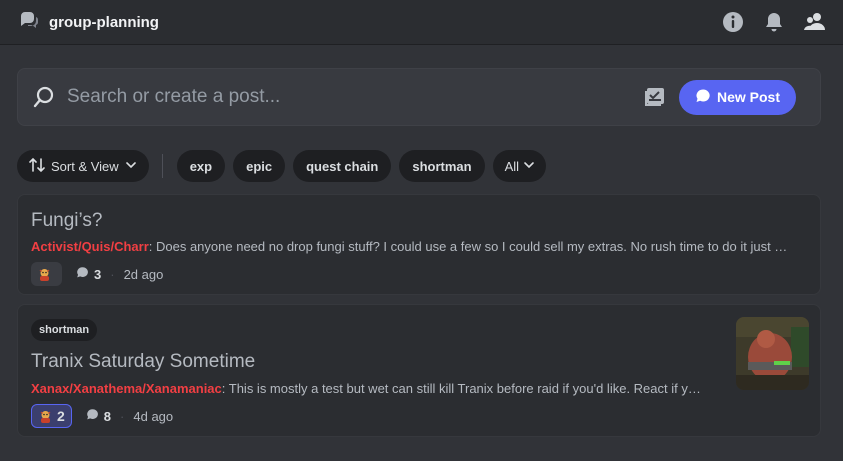  I want to click on search-input, so click(355, 97).